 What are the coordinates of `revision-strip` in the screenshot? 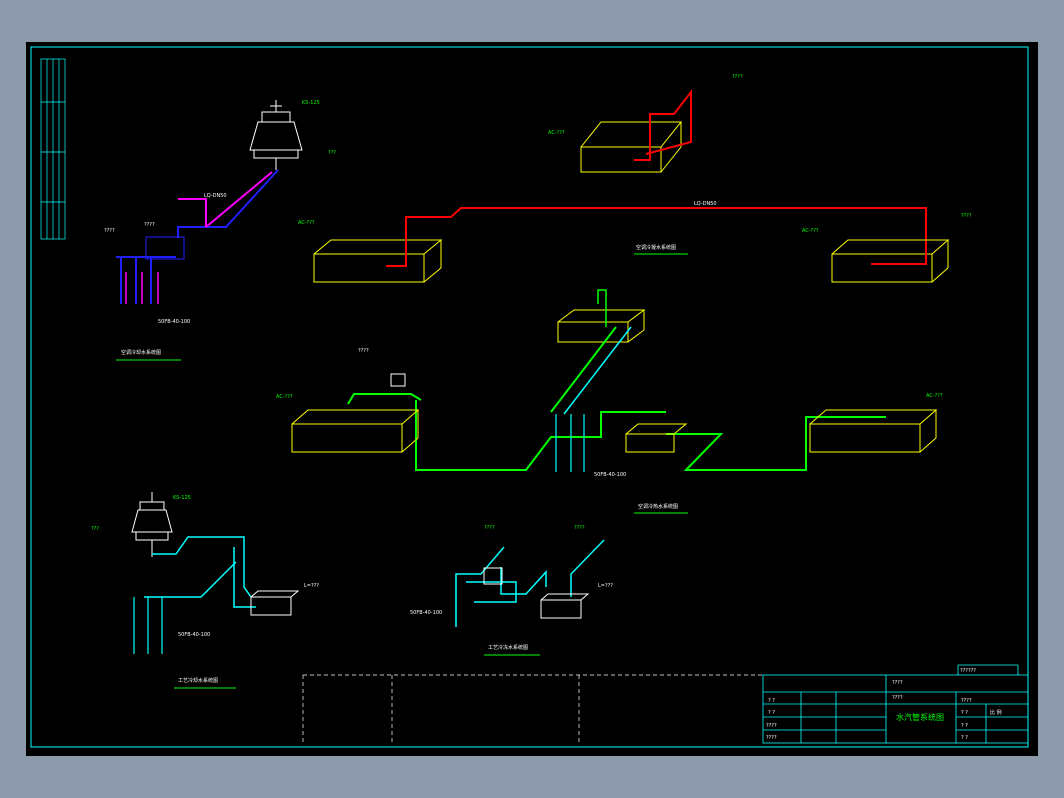 It's located at (53, 149).